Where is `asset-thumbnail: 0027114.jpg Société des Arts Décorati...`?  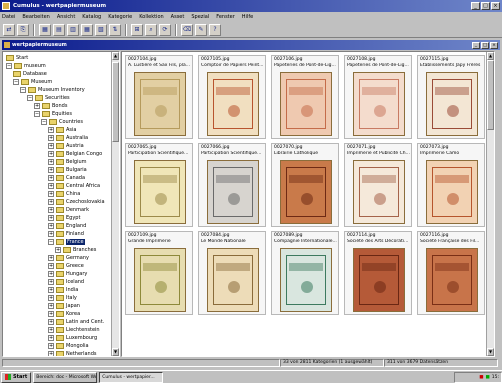
asset-thumbnail: 0027114.jpg Société des Arts Décorati... is located at coordinates (378, 273).